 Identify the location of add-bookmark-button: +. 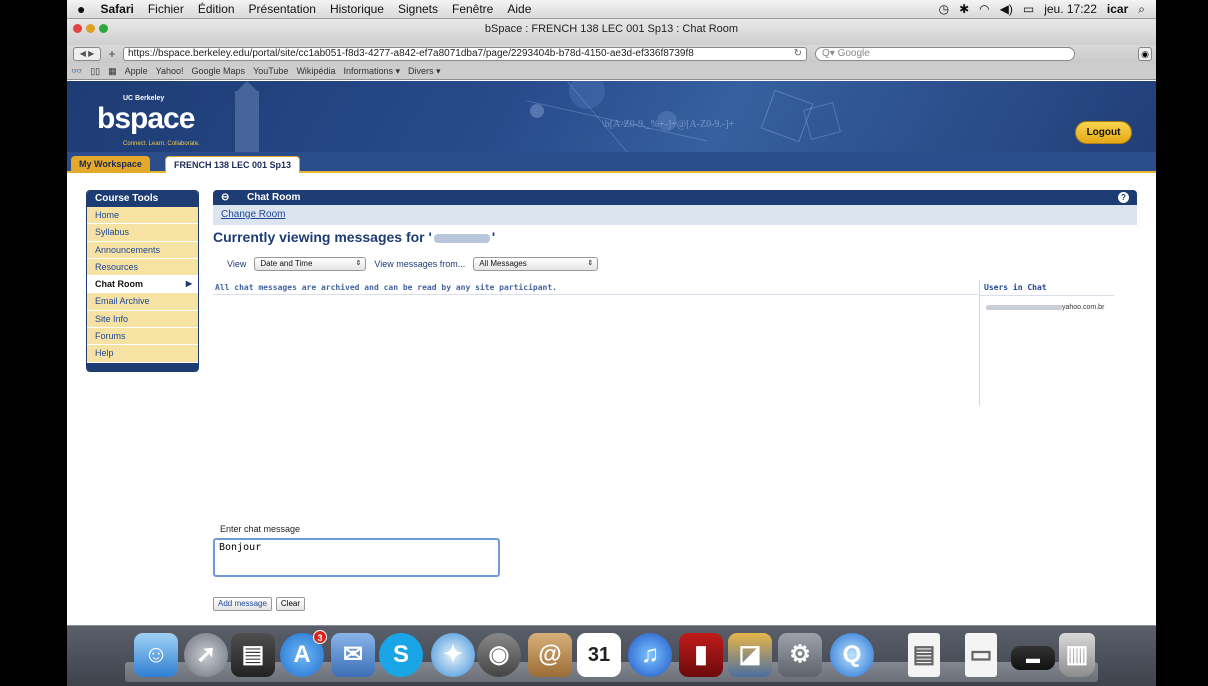
(112, 54).